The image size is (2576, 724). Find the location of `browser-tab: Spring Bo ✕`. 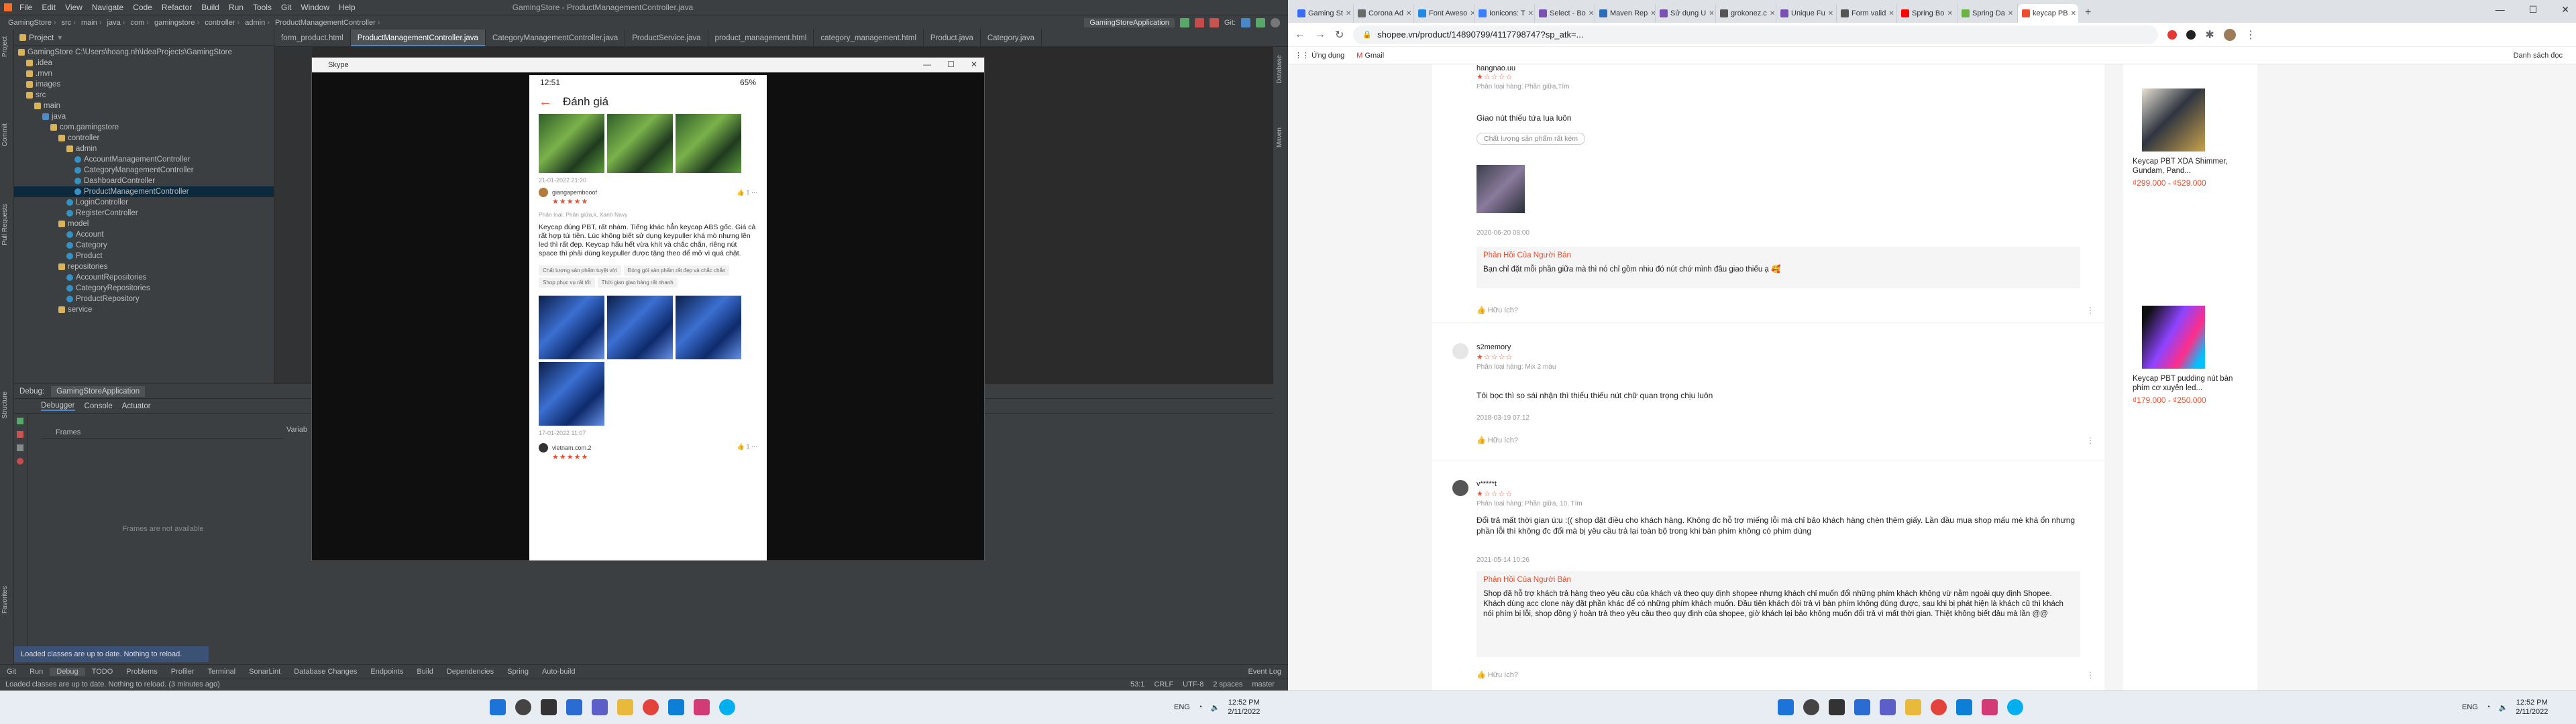

browser-tab: Spring Bo ✕ is located at coordinates (1927, 13).